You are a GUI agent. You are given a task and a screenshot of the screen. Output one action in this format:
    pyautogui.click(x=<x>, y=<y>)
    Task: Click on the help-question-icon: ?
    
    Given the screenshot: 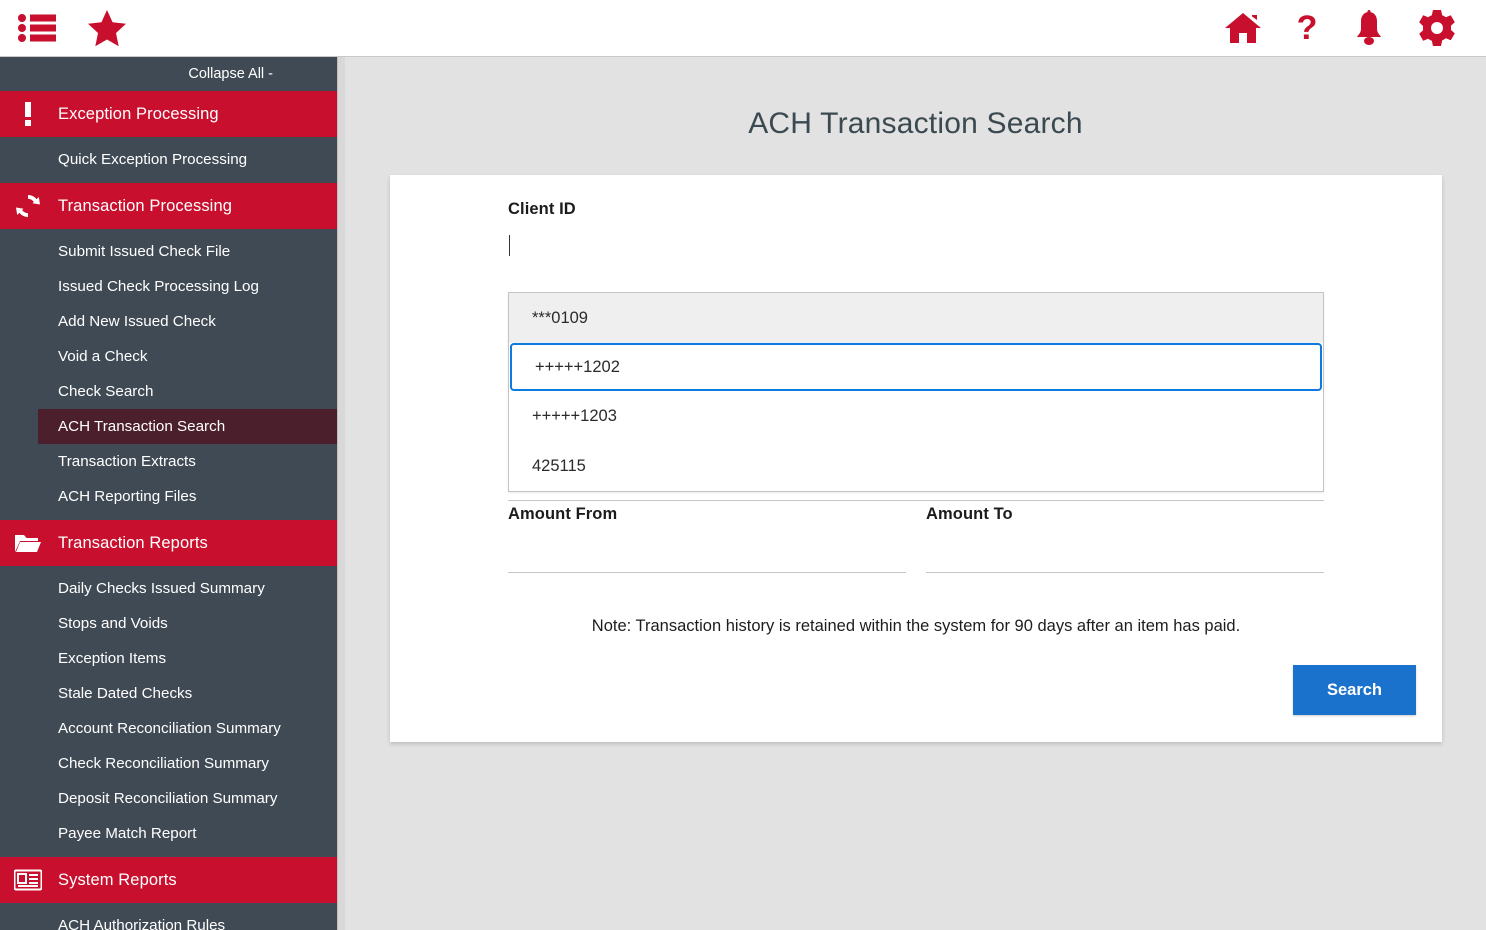 What is the action you would take?
    pyautogui.click(x=1307, y=28)
    